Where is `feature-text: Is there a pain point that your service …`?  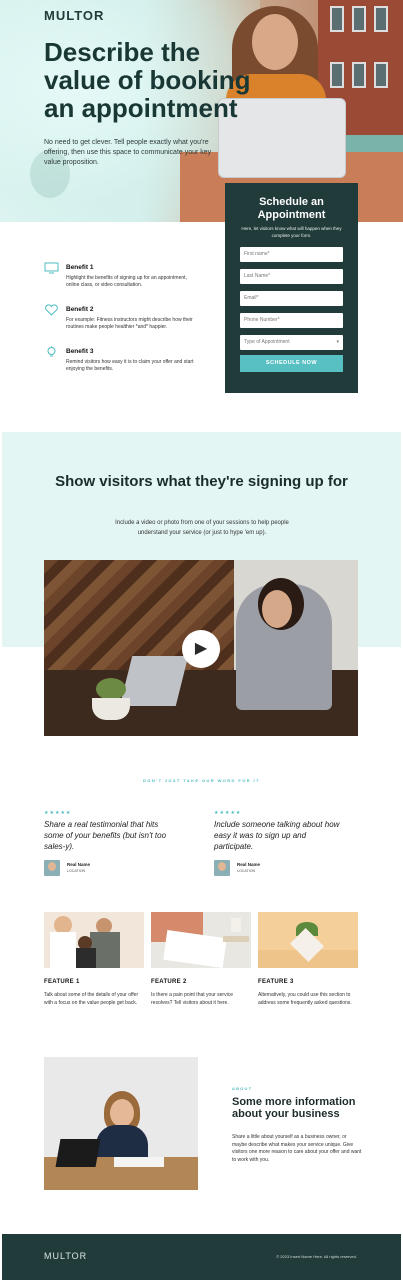 feature-text: Is there a pain point that your service … is located at coordinates (192, 999).